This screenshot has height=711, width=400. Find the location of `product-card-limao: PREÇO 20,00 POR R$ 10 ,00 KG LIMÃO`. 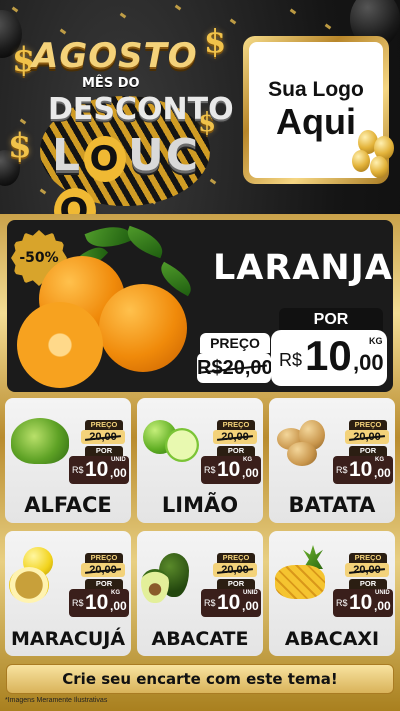

product-card-limao: PREÇO 20,00 POR R$ 10 ,00 KG LIMÃO is located at coordinates (200, 460).